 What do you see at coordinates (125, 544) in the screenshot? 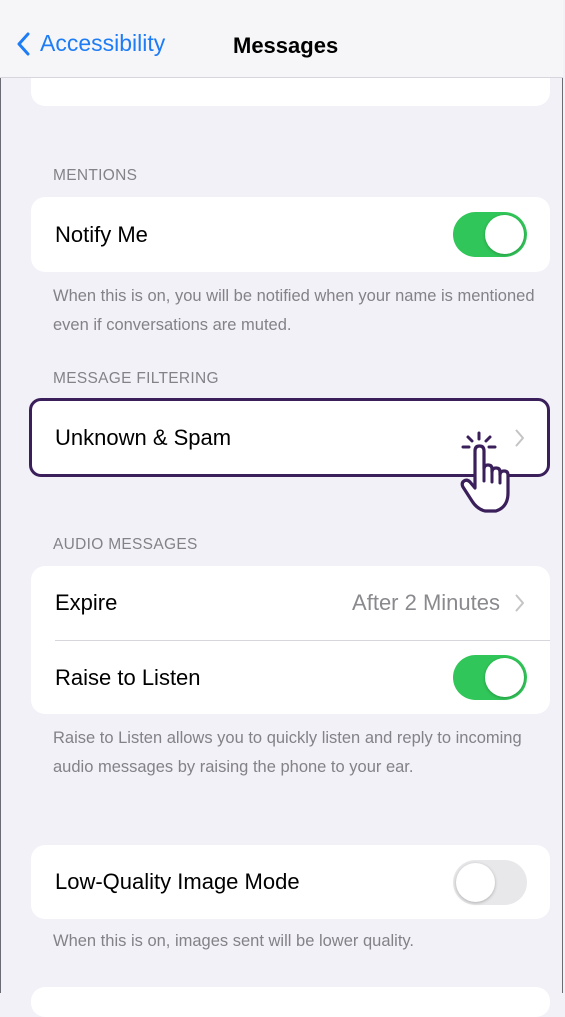
I see `audio-messages-header: AUDIO MESSAGES` at bounding box center [125, 544].